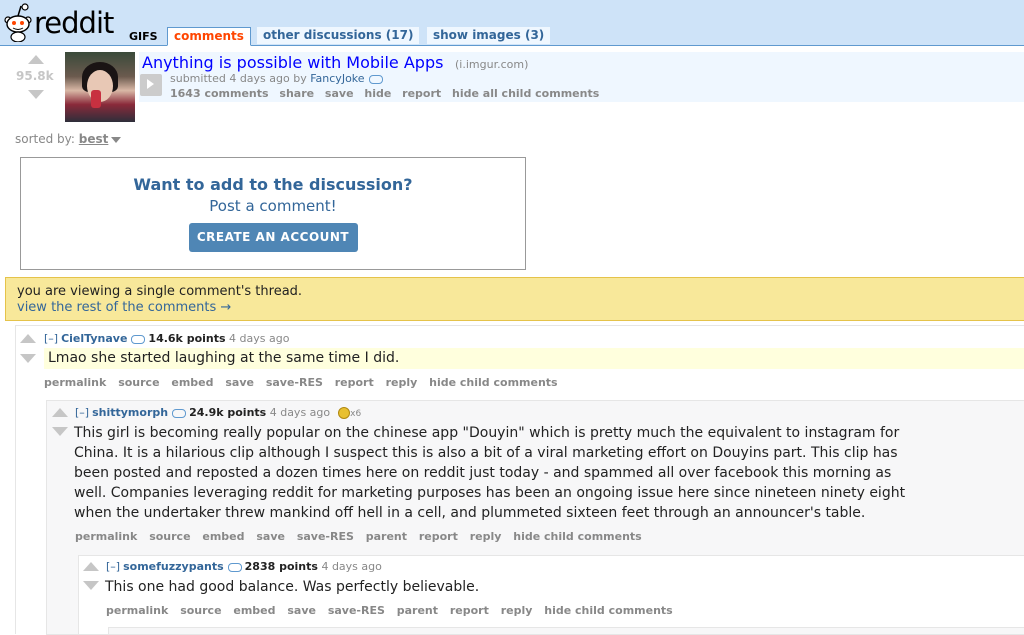 Image resolution: width=1024 pixels, height=635 pixels. I want to click on share-button: share, so click(296, 93).